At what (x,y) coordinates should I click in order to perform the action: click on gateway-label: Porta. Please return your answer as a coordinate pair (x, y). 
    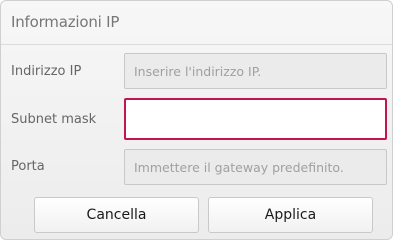
    Looking at the image, I should click on (28, 166).